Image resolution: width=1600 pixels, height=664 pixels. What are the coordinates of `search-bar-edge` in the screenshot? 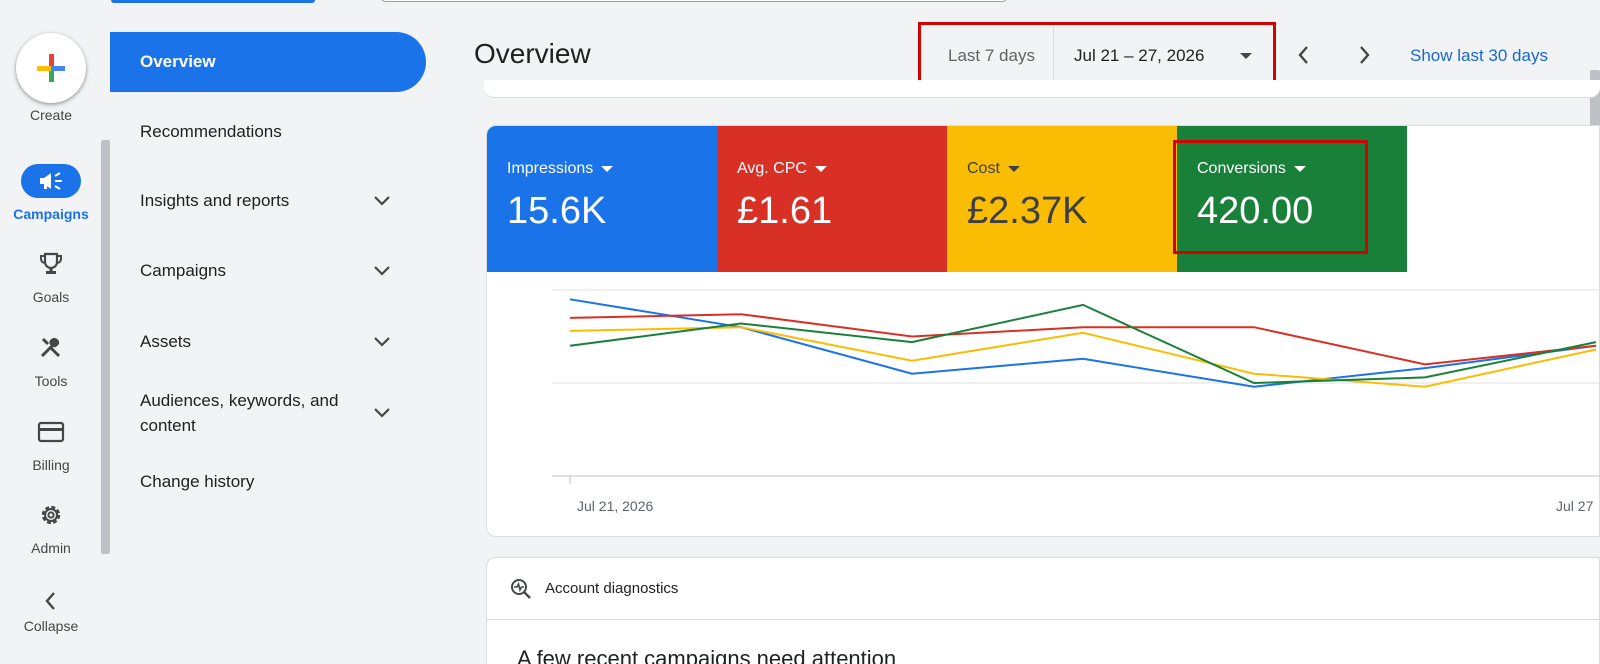 It's located at (694, 1).